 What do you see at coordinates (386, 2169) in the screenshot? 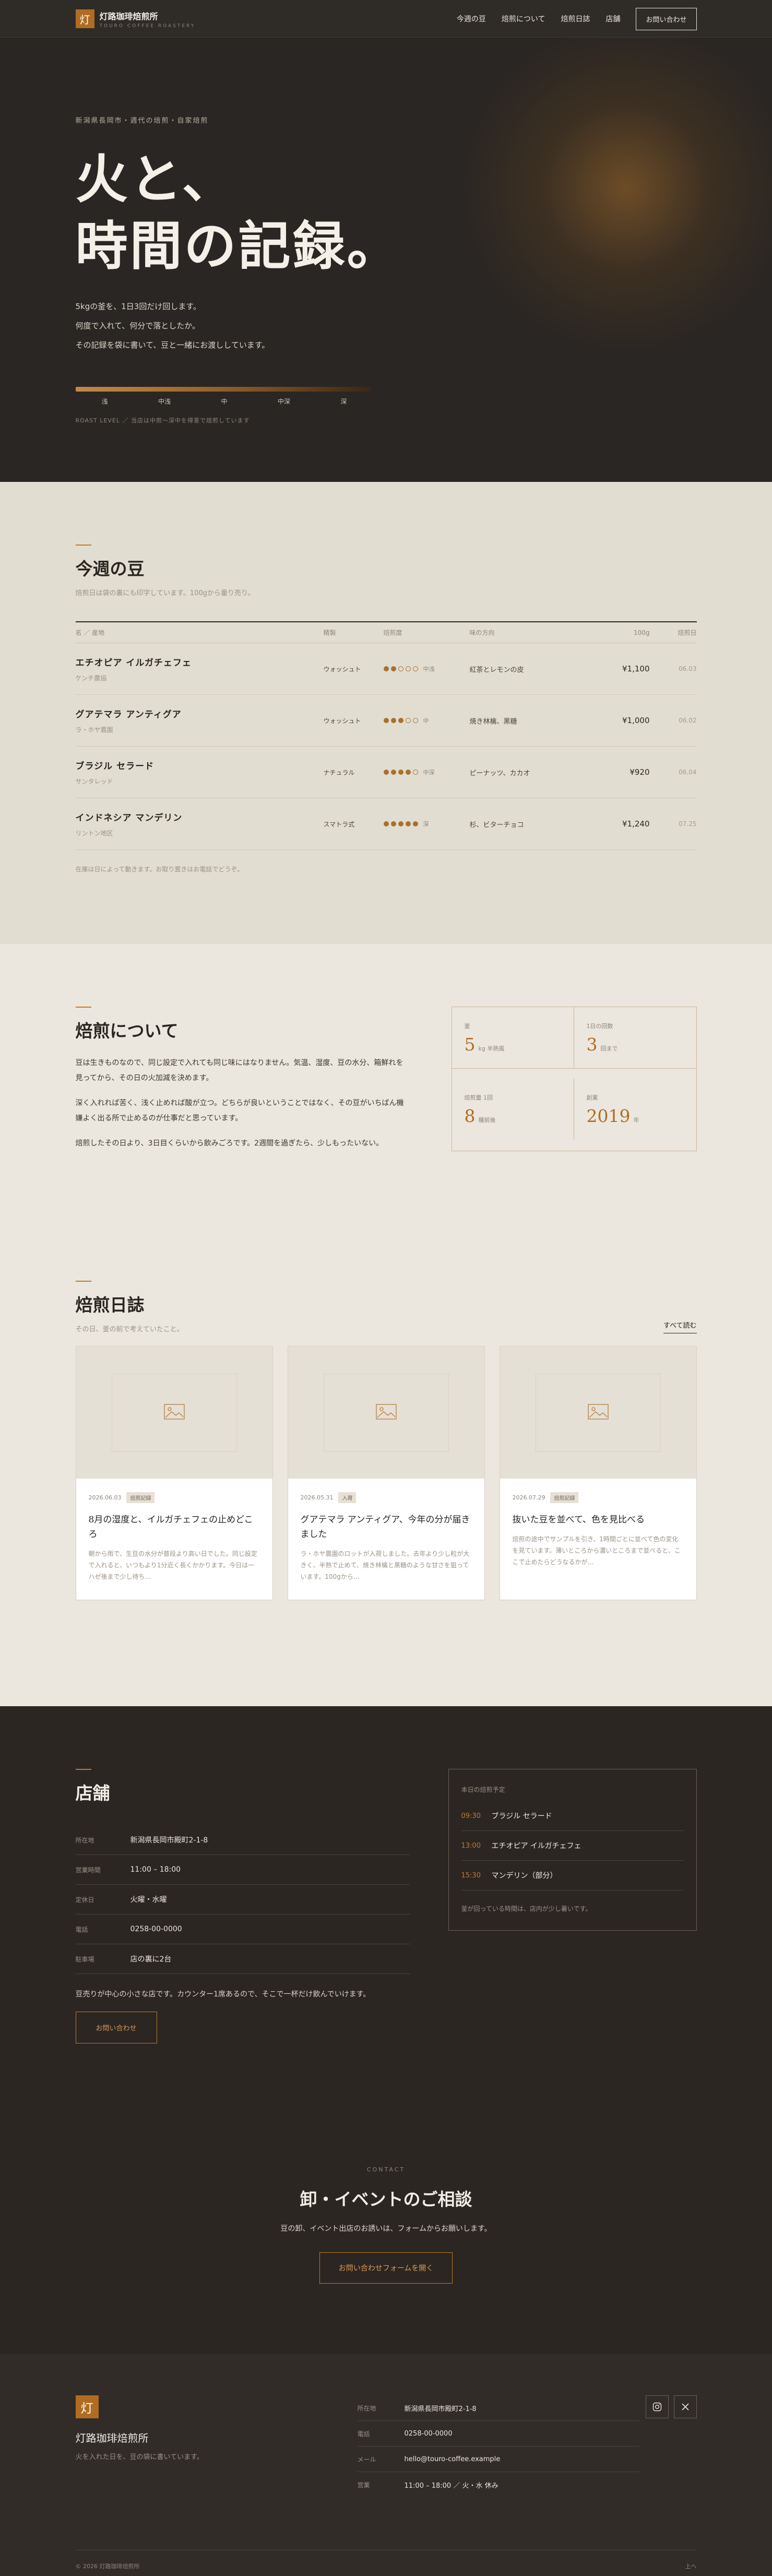
I see `contact-label: CONTACT` at bounding box center [386, 2169].